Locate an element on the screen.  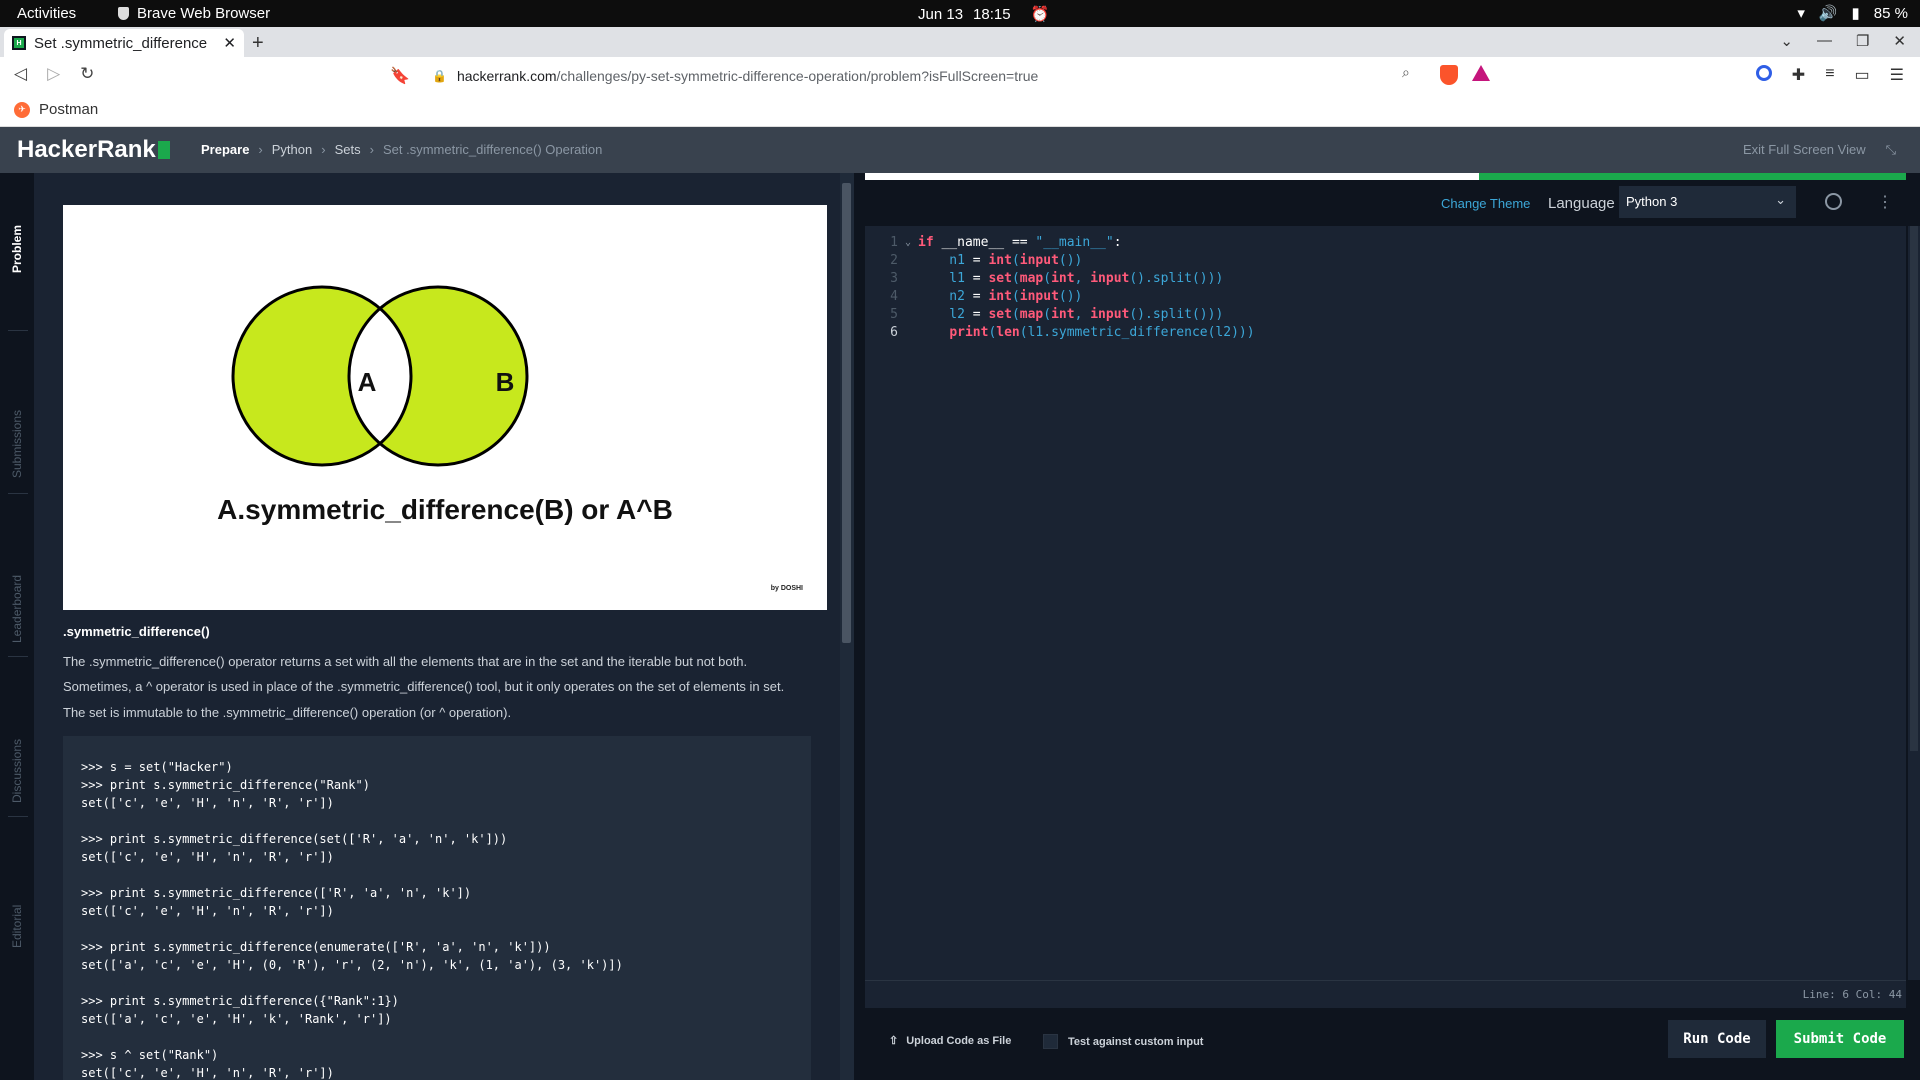
wifi-icon: ▾ is located at coordinates (1801, 13).